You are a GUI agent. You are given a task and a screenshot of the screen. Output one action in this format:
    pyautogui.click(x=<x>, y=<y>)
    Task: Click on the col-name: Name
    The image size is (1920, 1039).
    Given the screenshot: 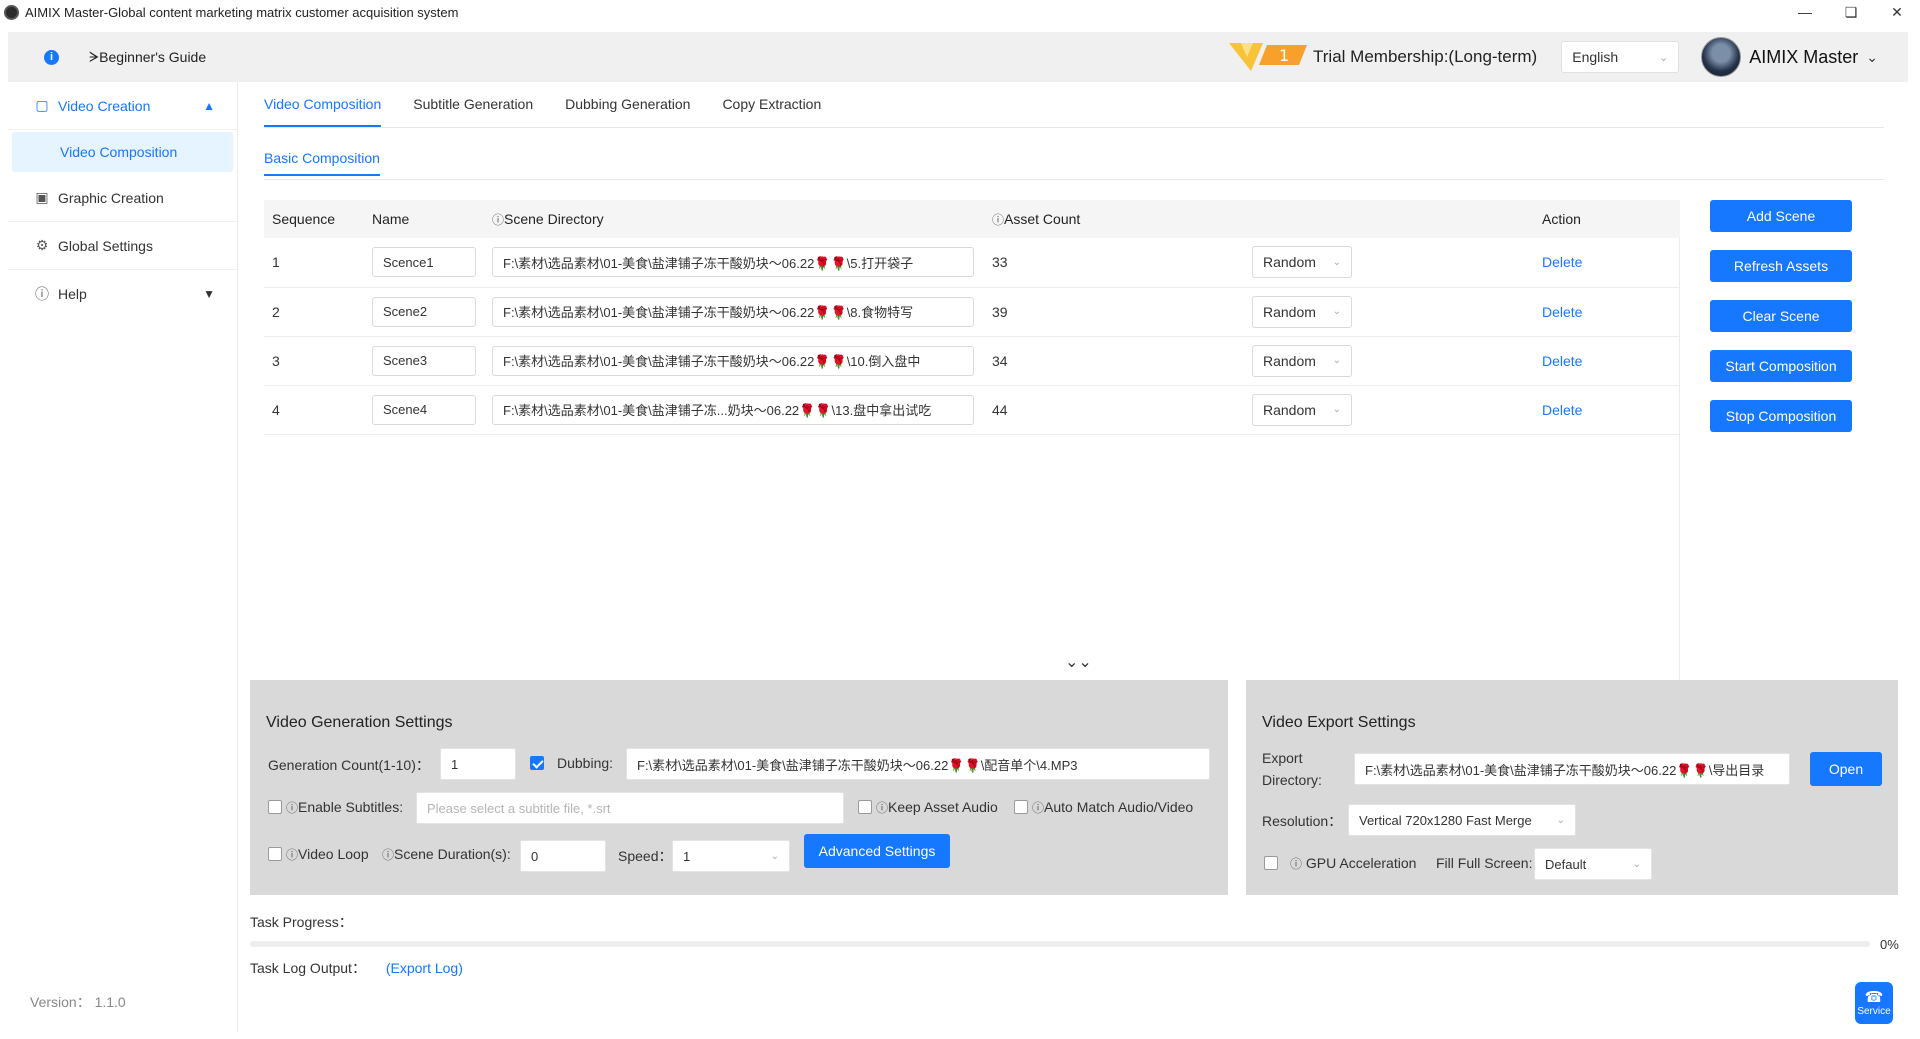 What is the action you would take?
    pyautogui.click(x=424, y=219)
    